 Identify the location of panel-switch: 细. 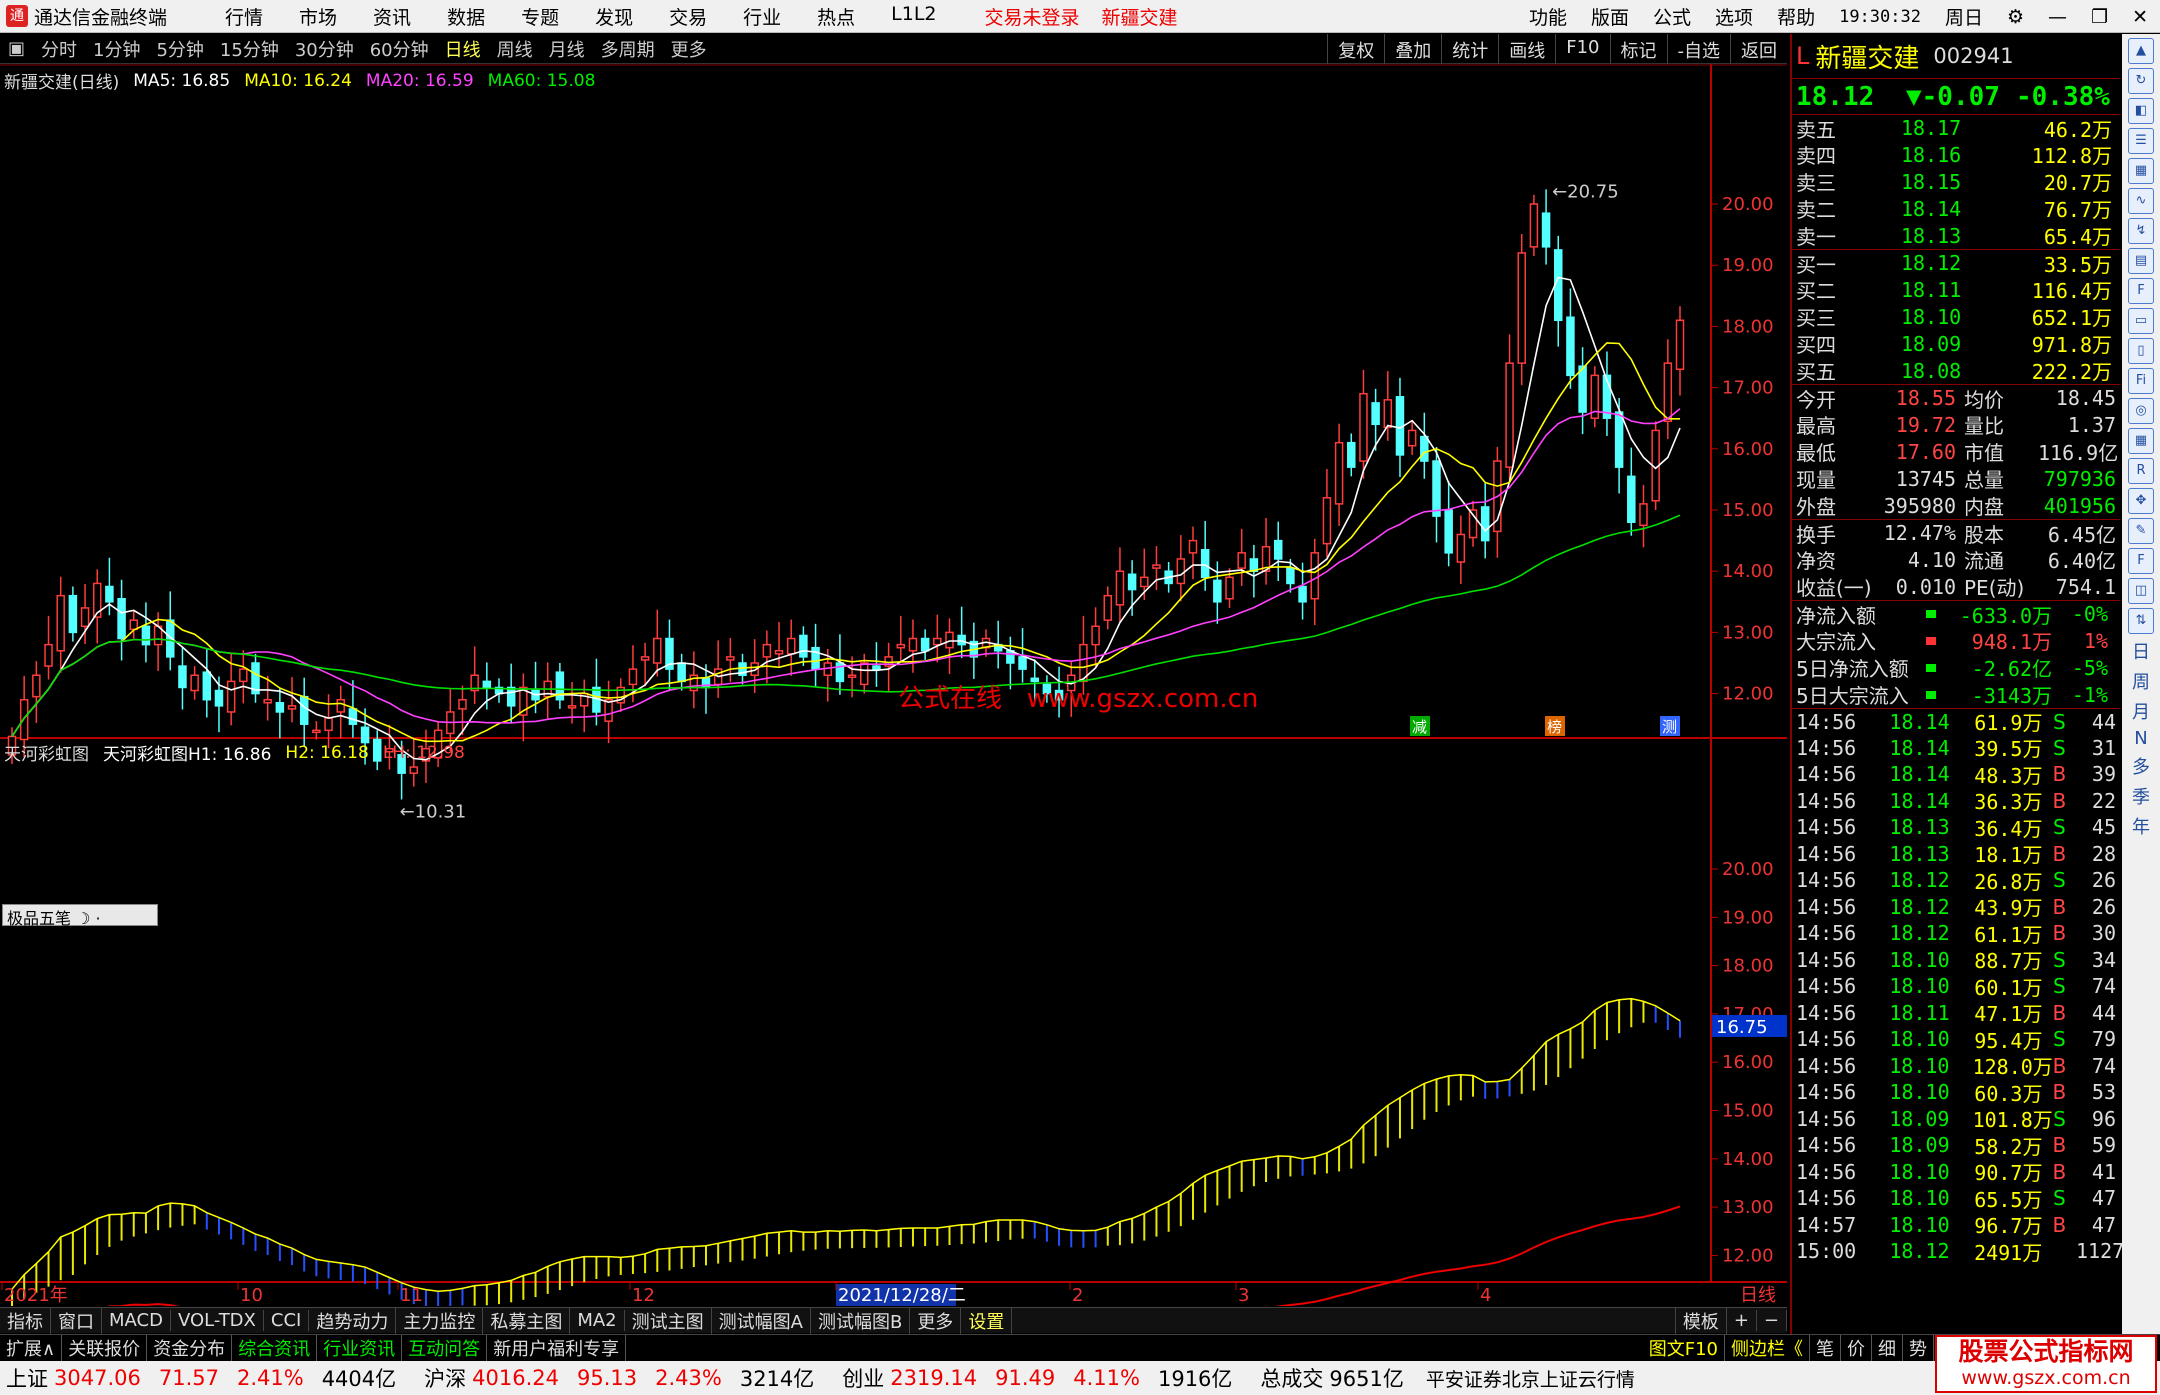
(1887, 1347).